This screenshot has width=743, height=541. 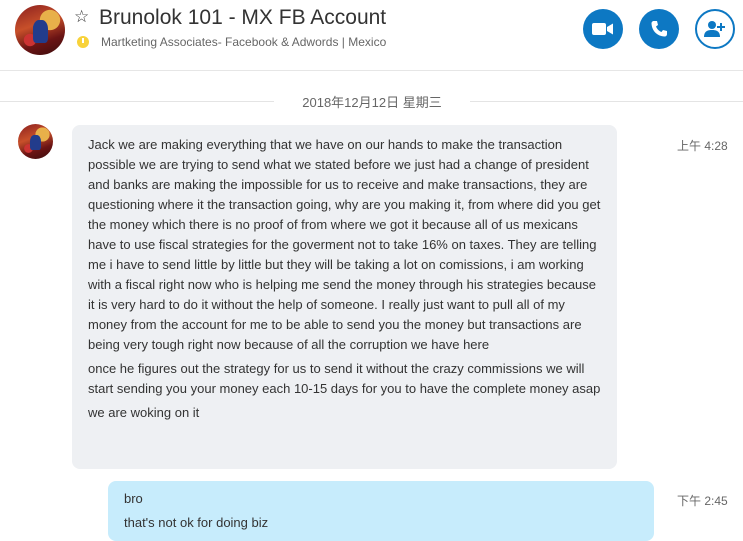 I want to click on video-camera-icon, so click(x=602, y=29).